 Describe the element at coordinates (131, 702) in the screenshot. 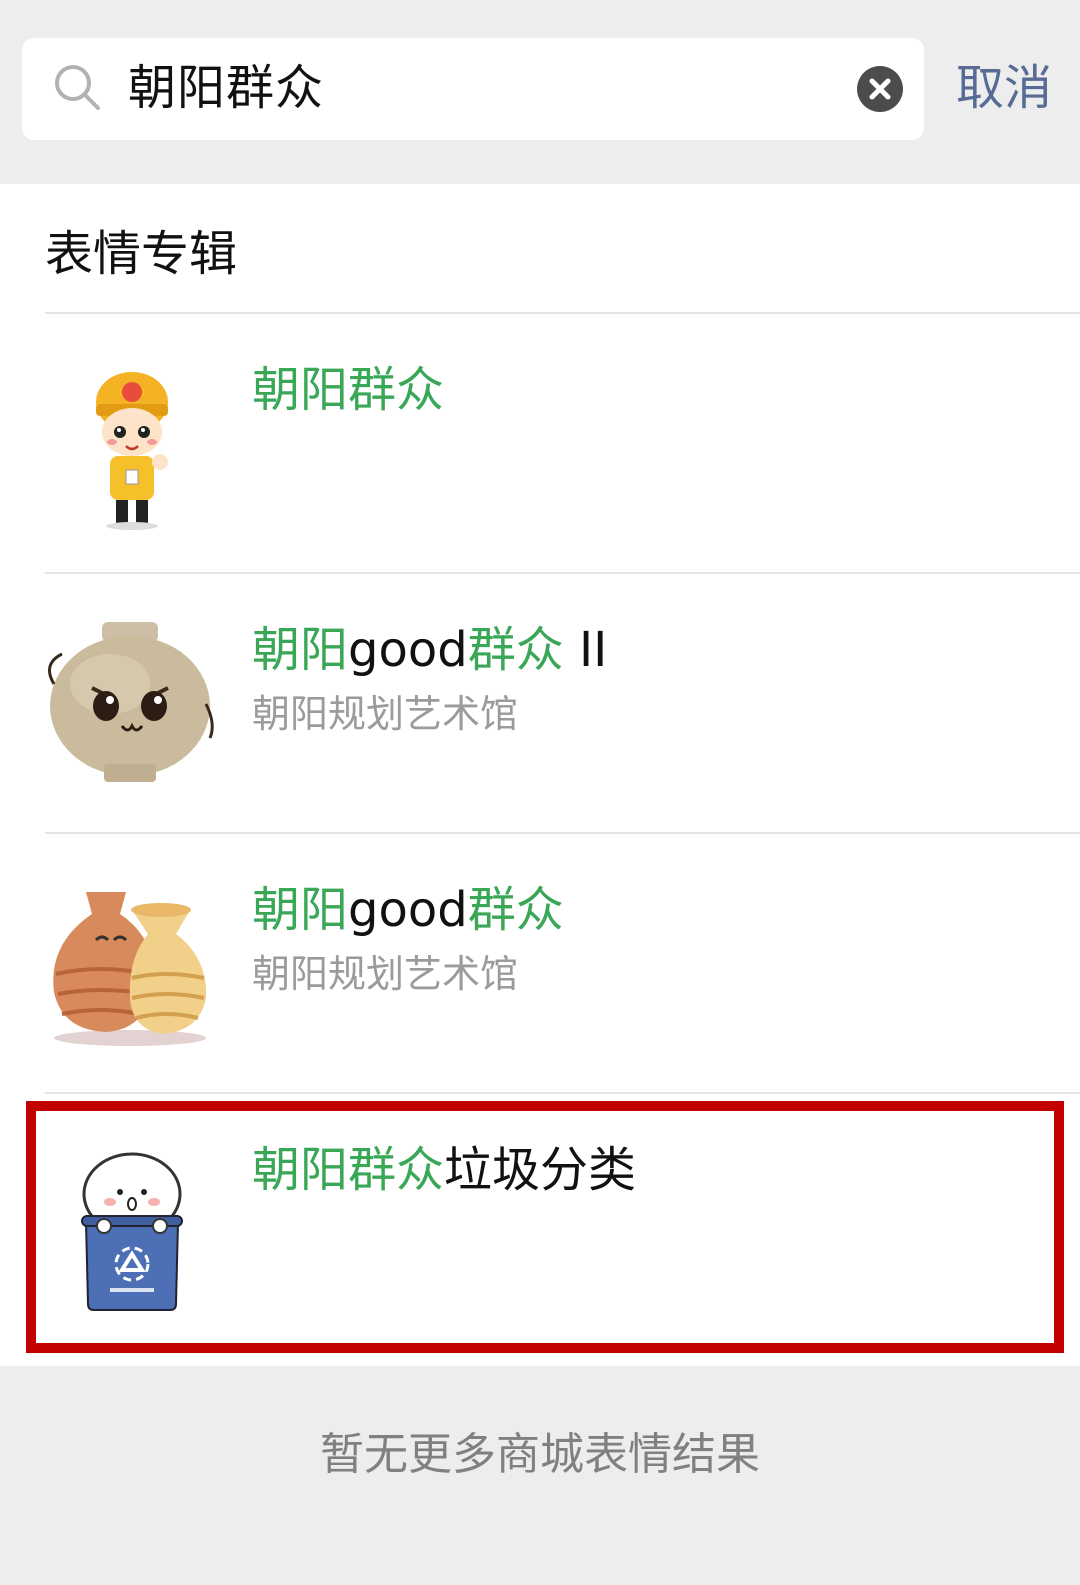

I see `sticker-thumbnail-pot` at that location.